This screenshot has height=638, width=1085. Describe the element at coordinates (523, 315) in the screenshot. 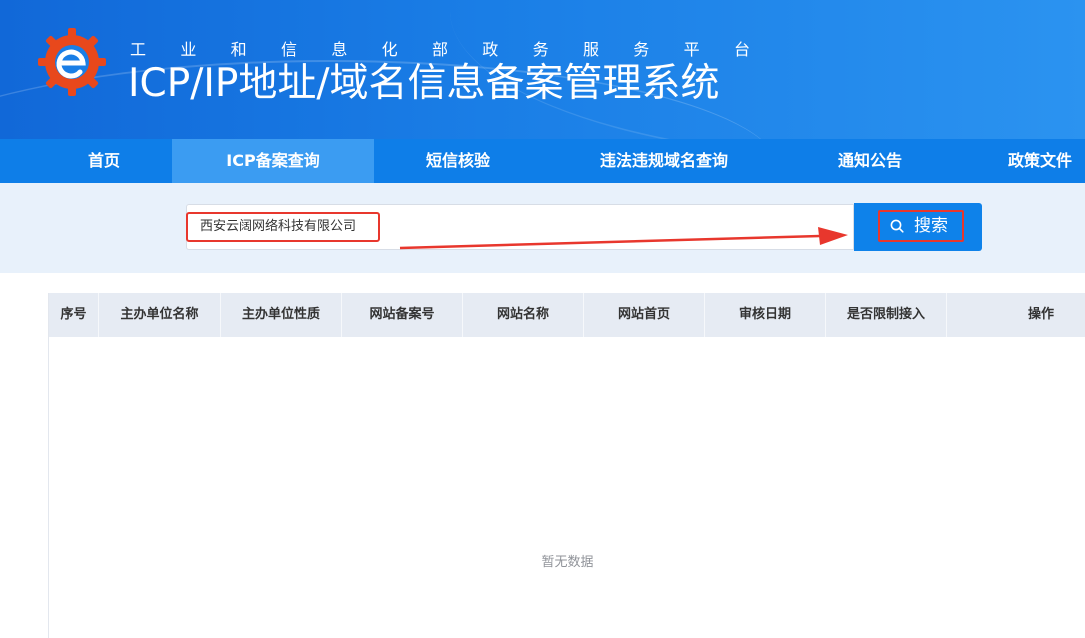

I see `column-header: 网站名称` at that location.